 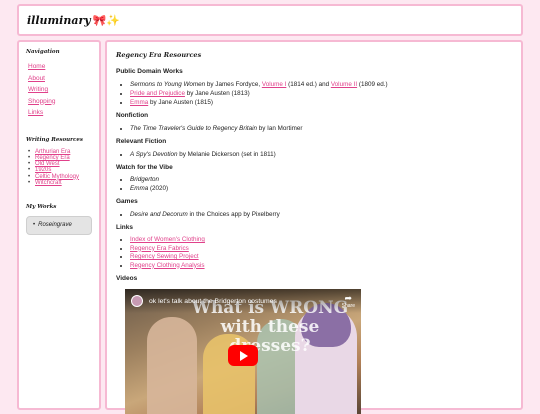 I want to click on play-button, so click(x=243, y=355).